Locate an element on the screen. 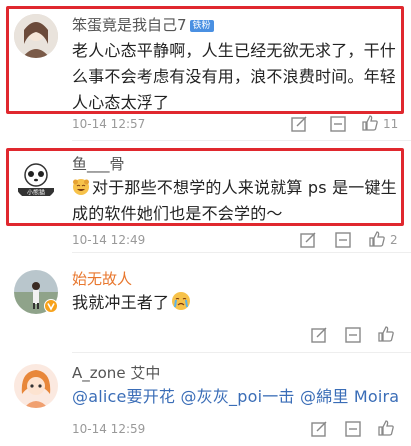 The width and height of the screenshot is (411, 446). username: 笨蛋竟是我自己7 铁粉 is located at coordinates (143, 25).